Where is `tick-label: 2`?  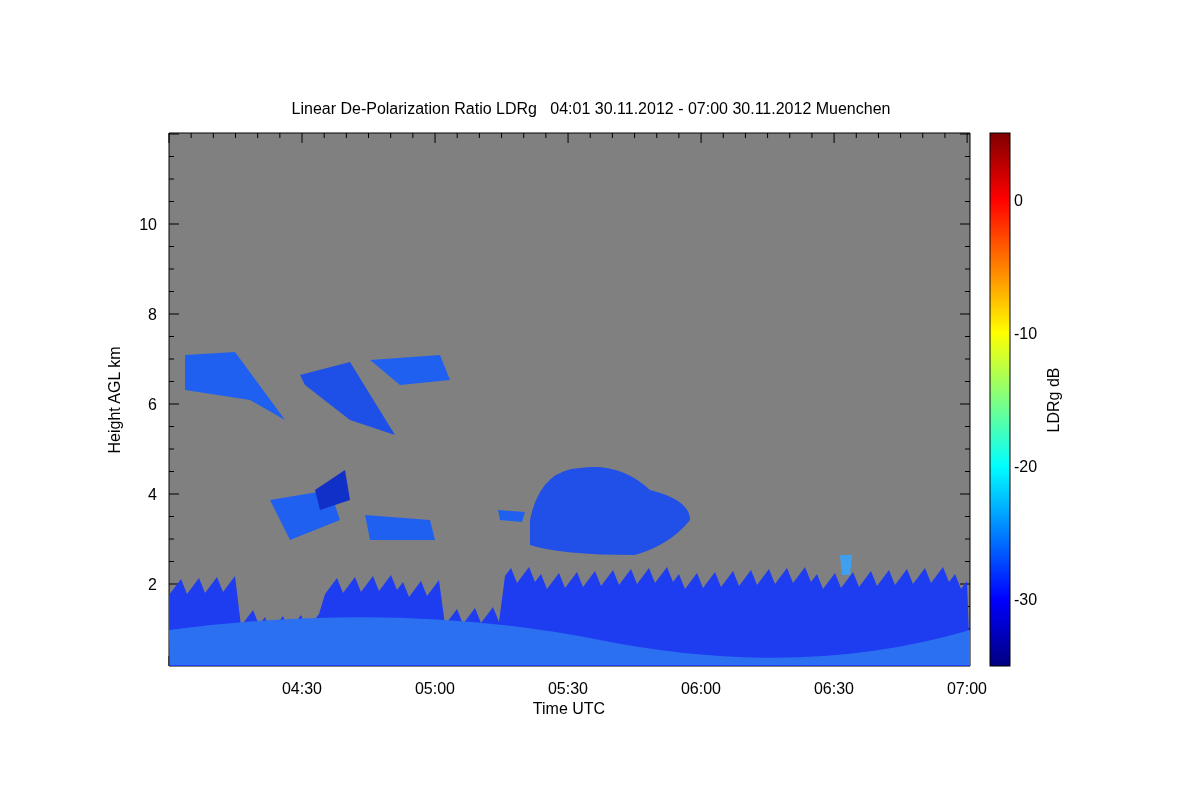 tick-label: 2 is located at coordinates (152, 584).